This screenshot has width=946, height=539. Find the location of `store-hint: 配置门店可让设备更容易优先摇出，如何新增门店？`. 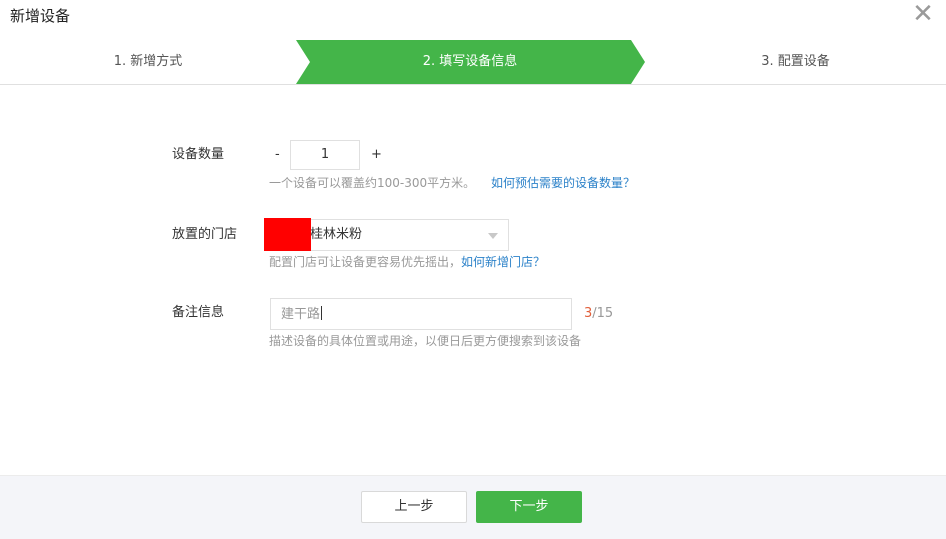

store-hint: 配置门店可让设备更容易优先摇出，如何新增门店？ is located at coordinates (407, 262).